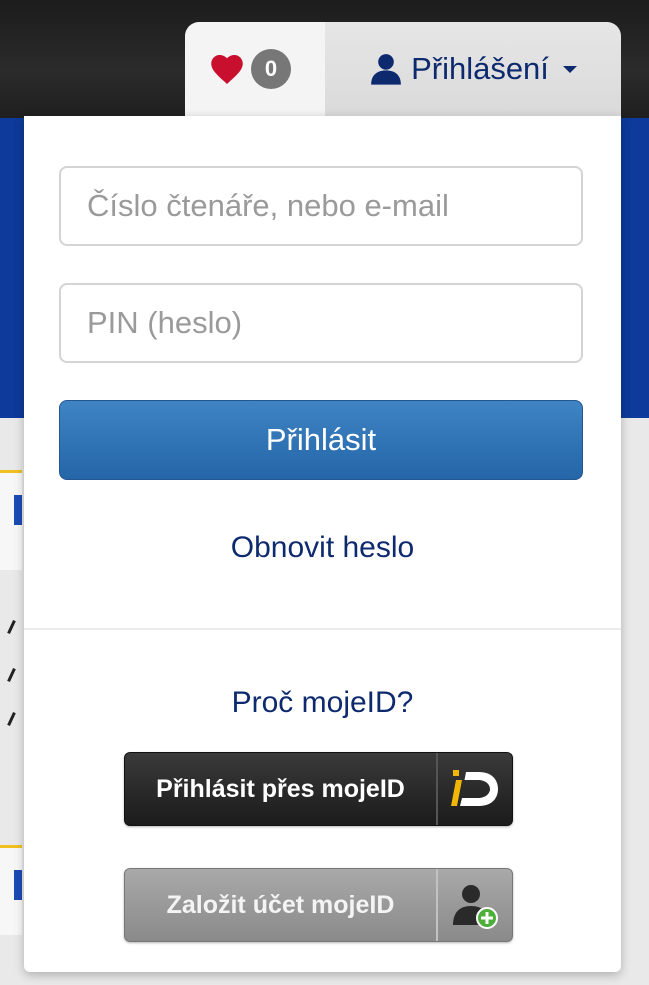 Image resolution: width=649 pixels, height=985 pixels. I want to click on login-submit-button: Přihlásit, so click(321, 440).